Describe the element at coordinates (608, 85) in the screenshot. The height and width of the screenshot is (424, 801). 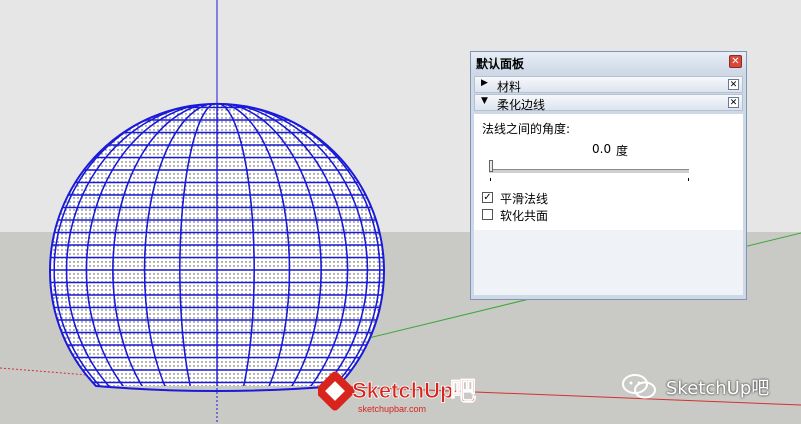
I see `section-materials: ▶ 材料 ✕` at that location.